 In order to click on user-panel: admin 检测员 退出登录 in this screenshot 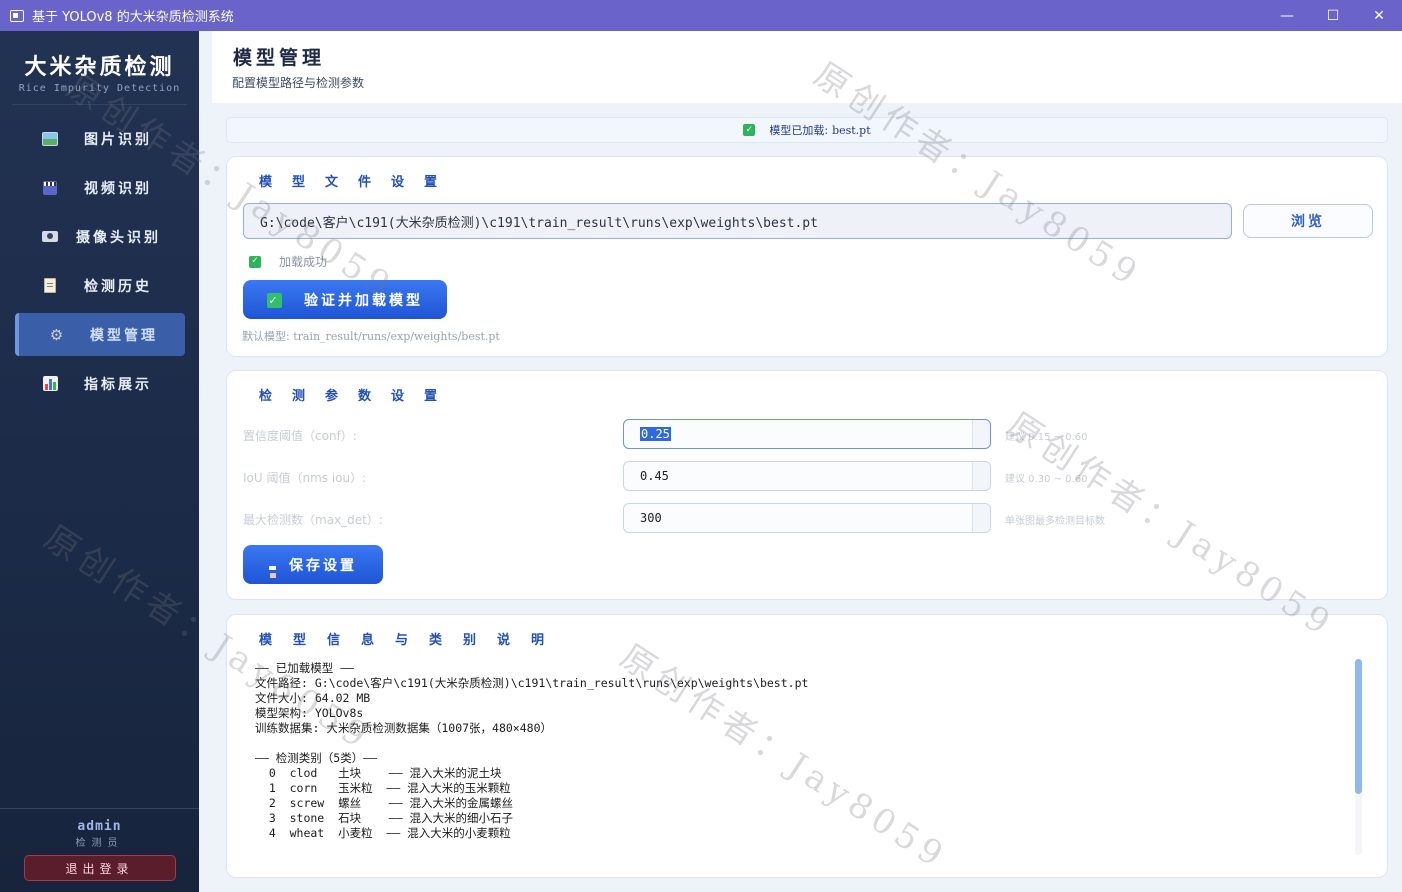, I will do `click(99, 850)`.